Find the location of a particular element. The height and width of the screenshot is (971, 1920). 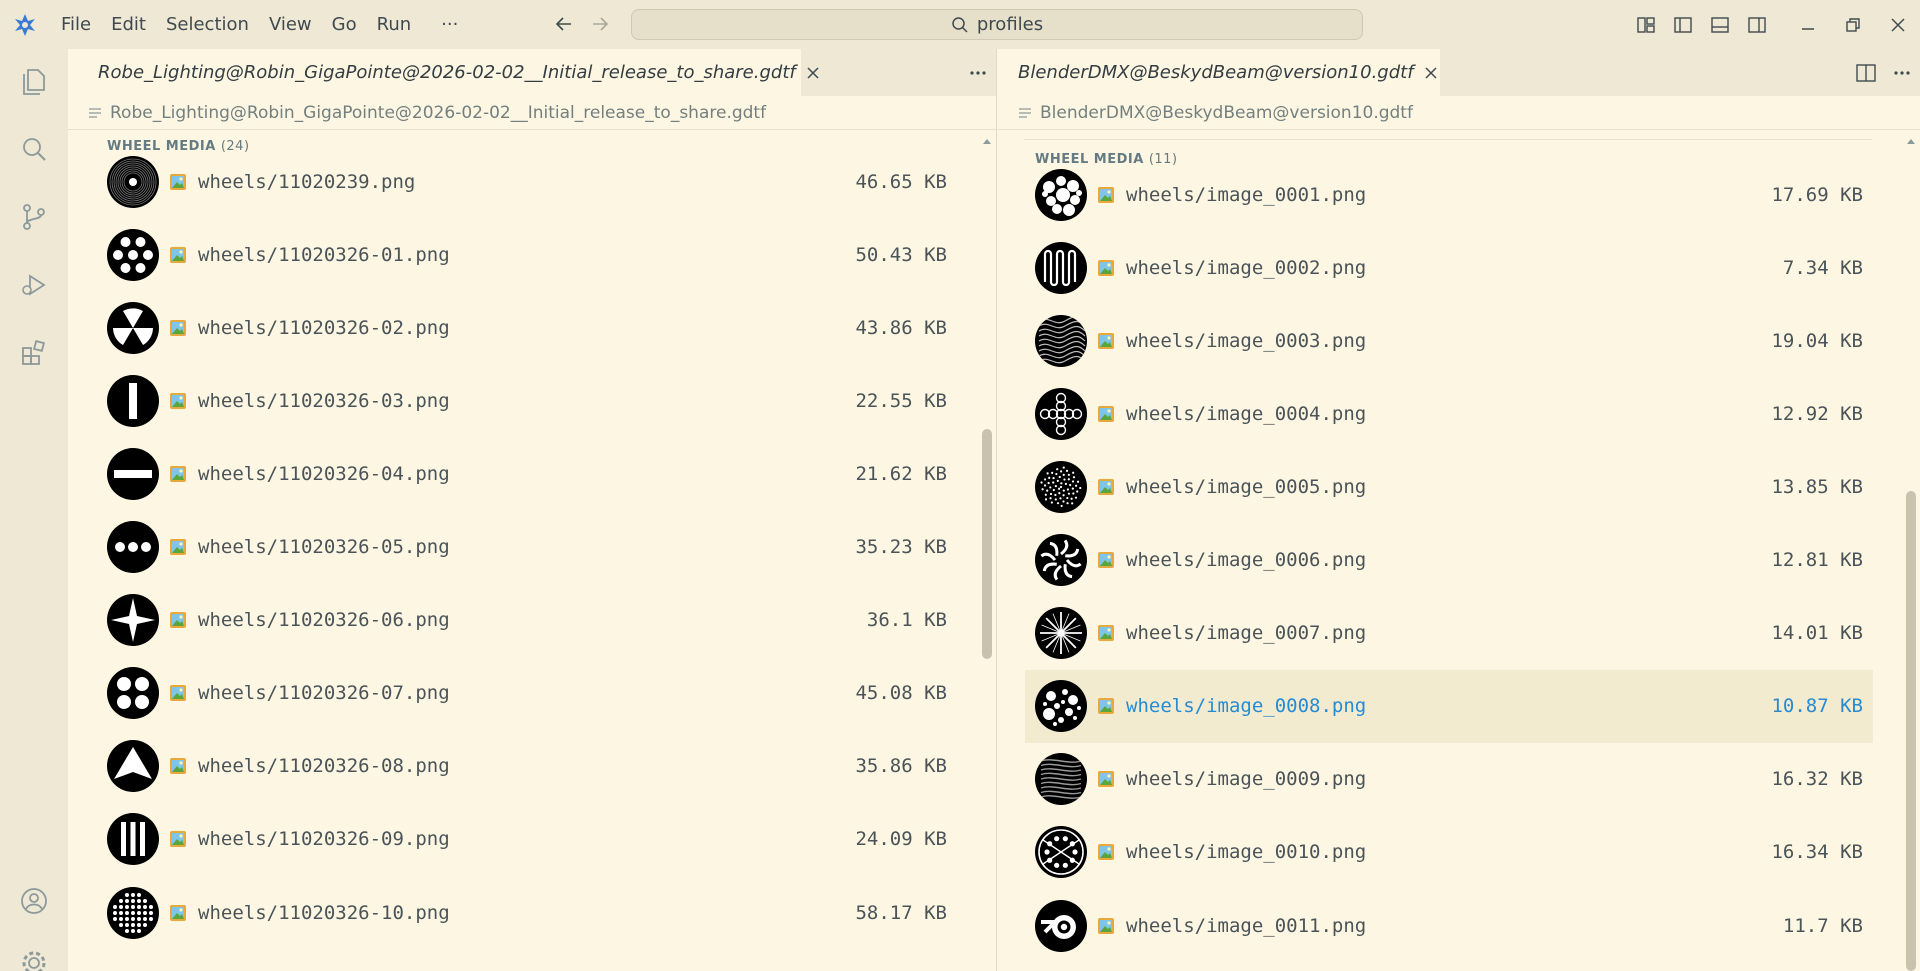

toggle-secondary-sidebar-button is located at coordinates (1756, 24).